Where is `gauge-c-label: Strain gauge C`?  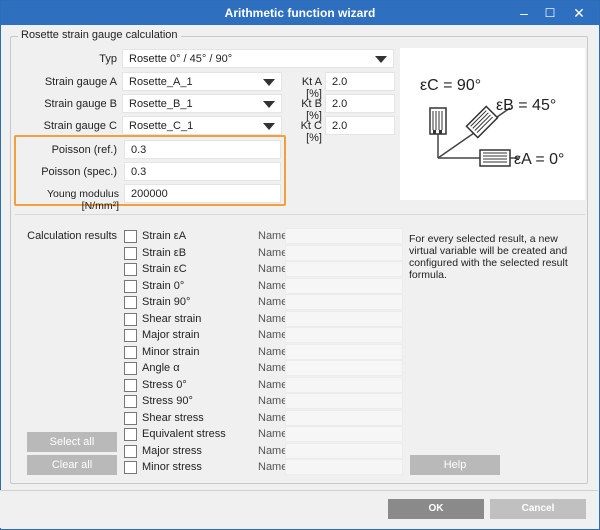
gauge-c-label: Strain gauge C is located at coordinates (80, 126).